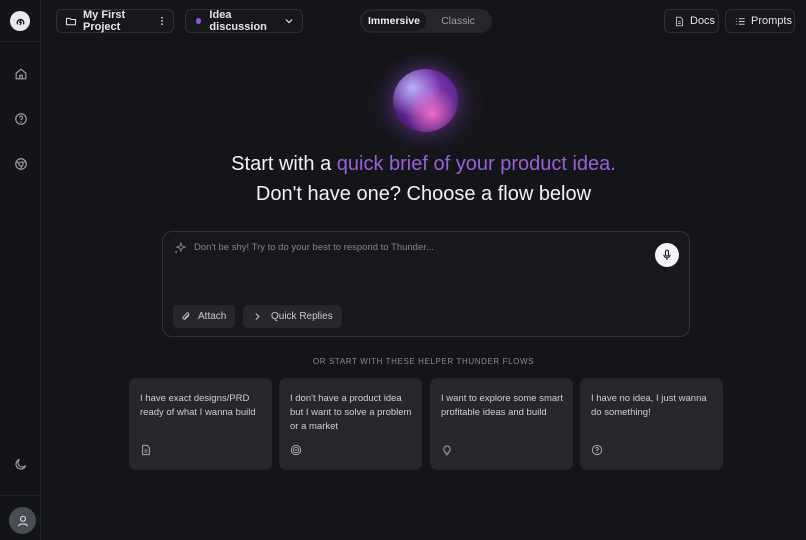 This screenshot has height=540, width=806. What do you see at coordinates (180, 248) in the screenshot?
I see `sparkle-icon` at bounding box center [180, 248].